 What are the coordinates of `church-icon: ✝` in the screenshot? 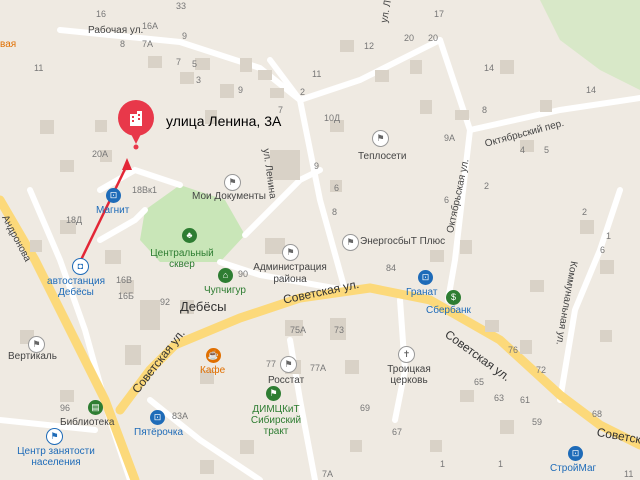 It's located at (406, 354).